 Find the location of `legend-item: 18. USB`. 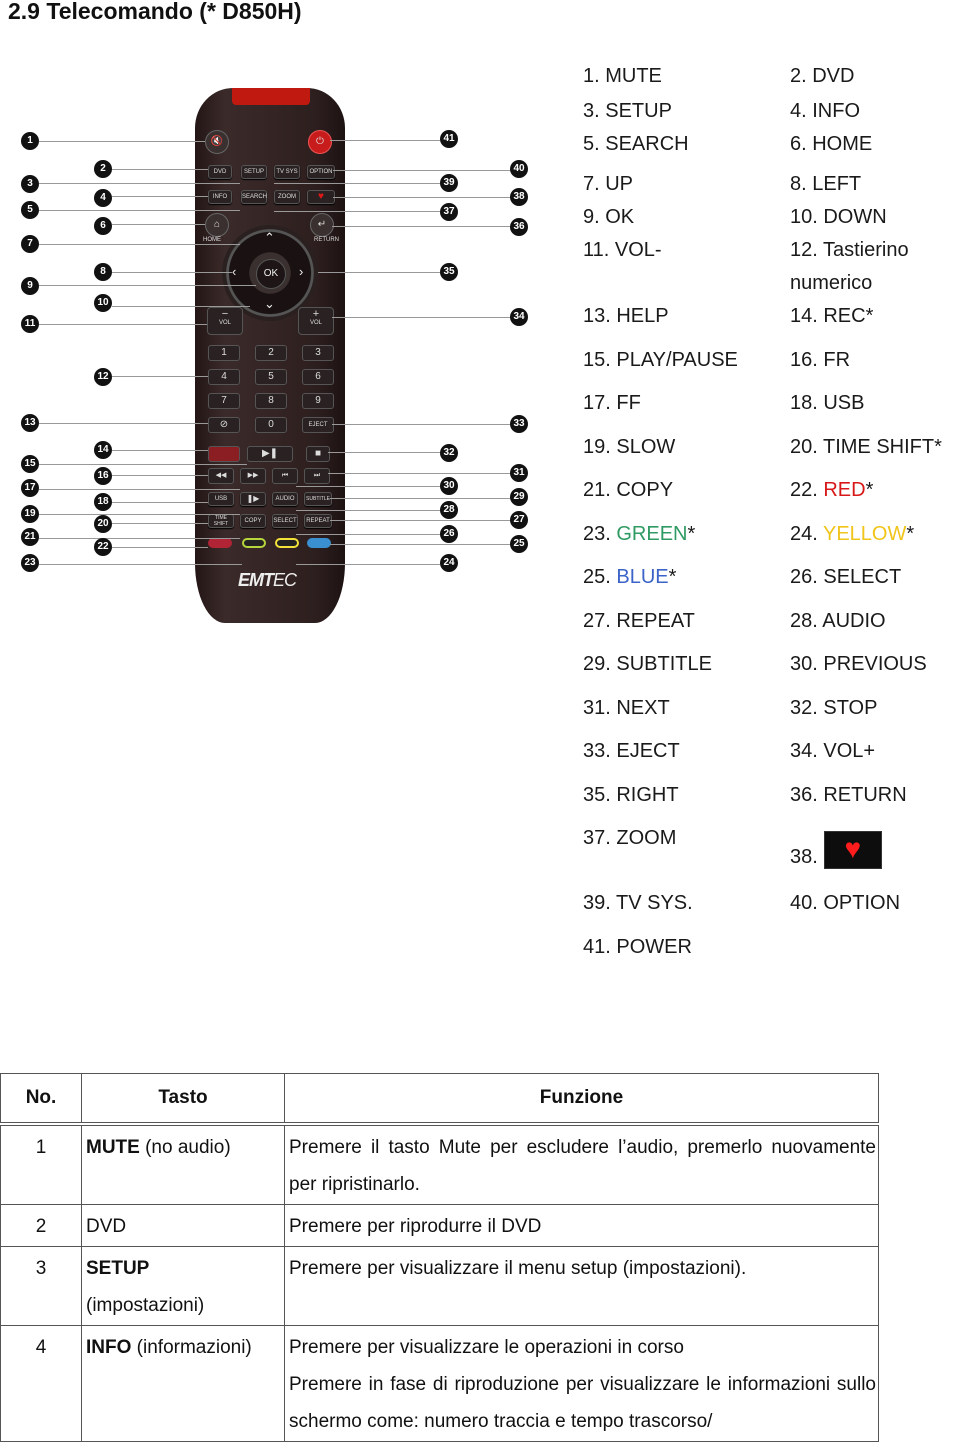

legend-item: 18. USB is located at coordinates (827, 403).